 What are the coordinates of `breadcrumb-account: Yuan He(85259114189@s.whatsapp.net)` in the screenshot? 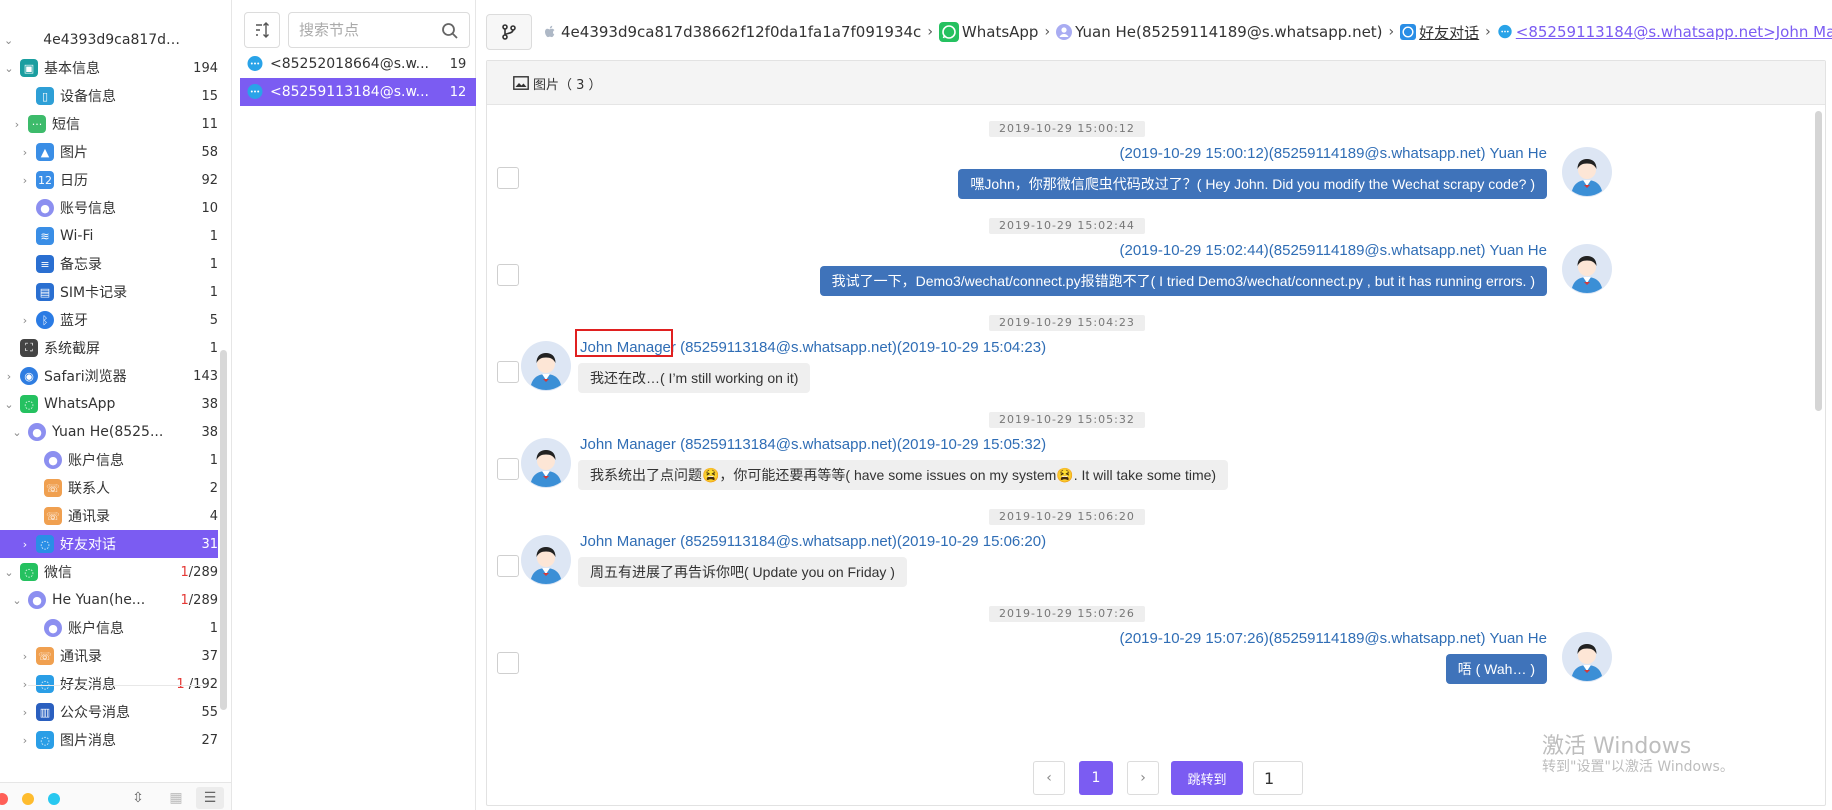 It's located at (1219, 32).